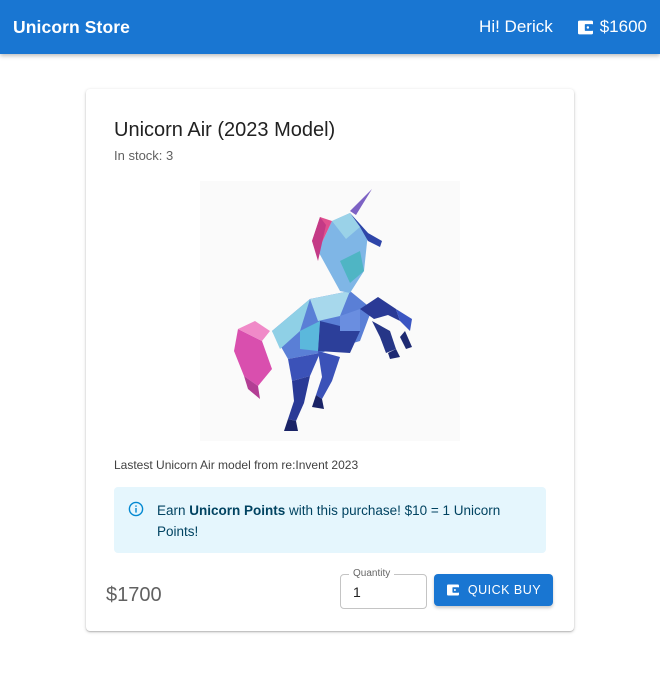 Image resolution: width=660 pixels, height=681 pixels. Describe the element at coordinates (516, 26) in the screenshot. I see `user-greeting: Hi! Derick` at that location.